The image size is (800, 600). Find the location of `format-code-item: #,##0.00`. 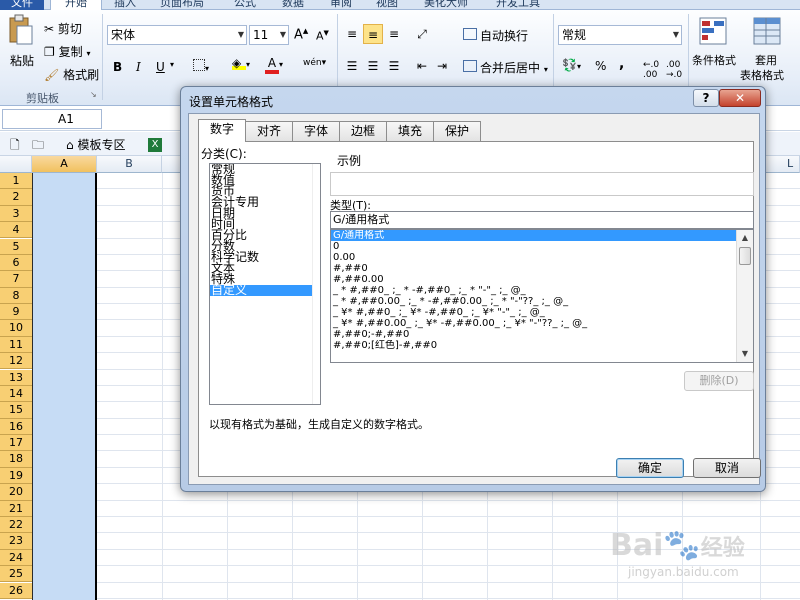

format-code-item: #,##0.00 is located at coordinates (533, 279).